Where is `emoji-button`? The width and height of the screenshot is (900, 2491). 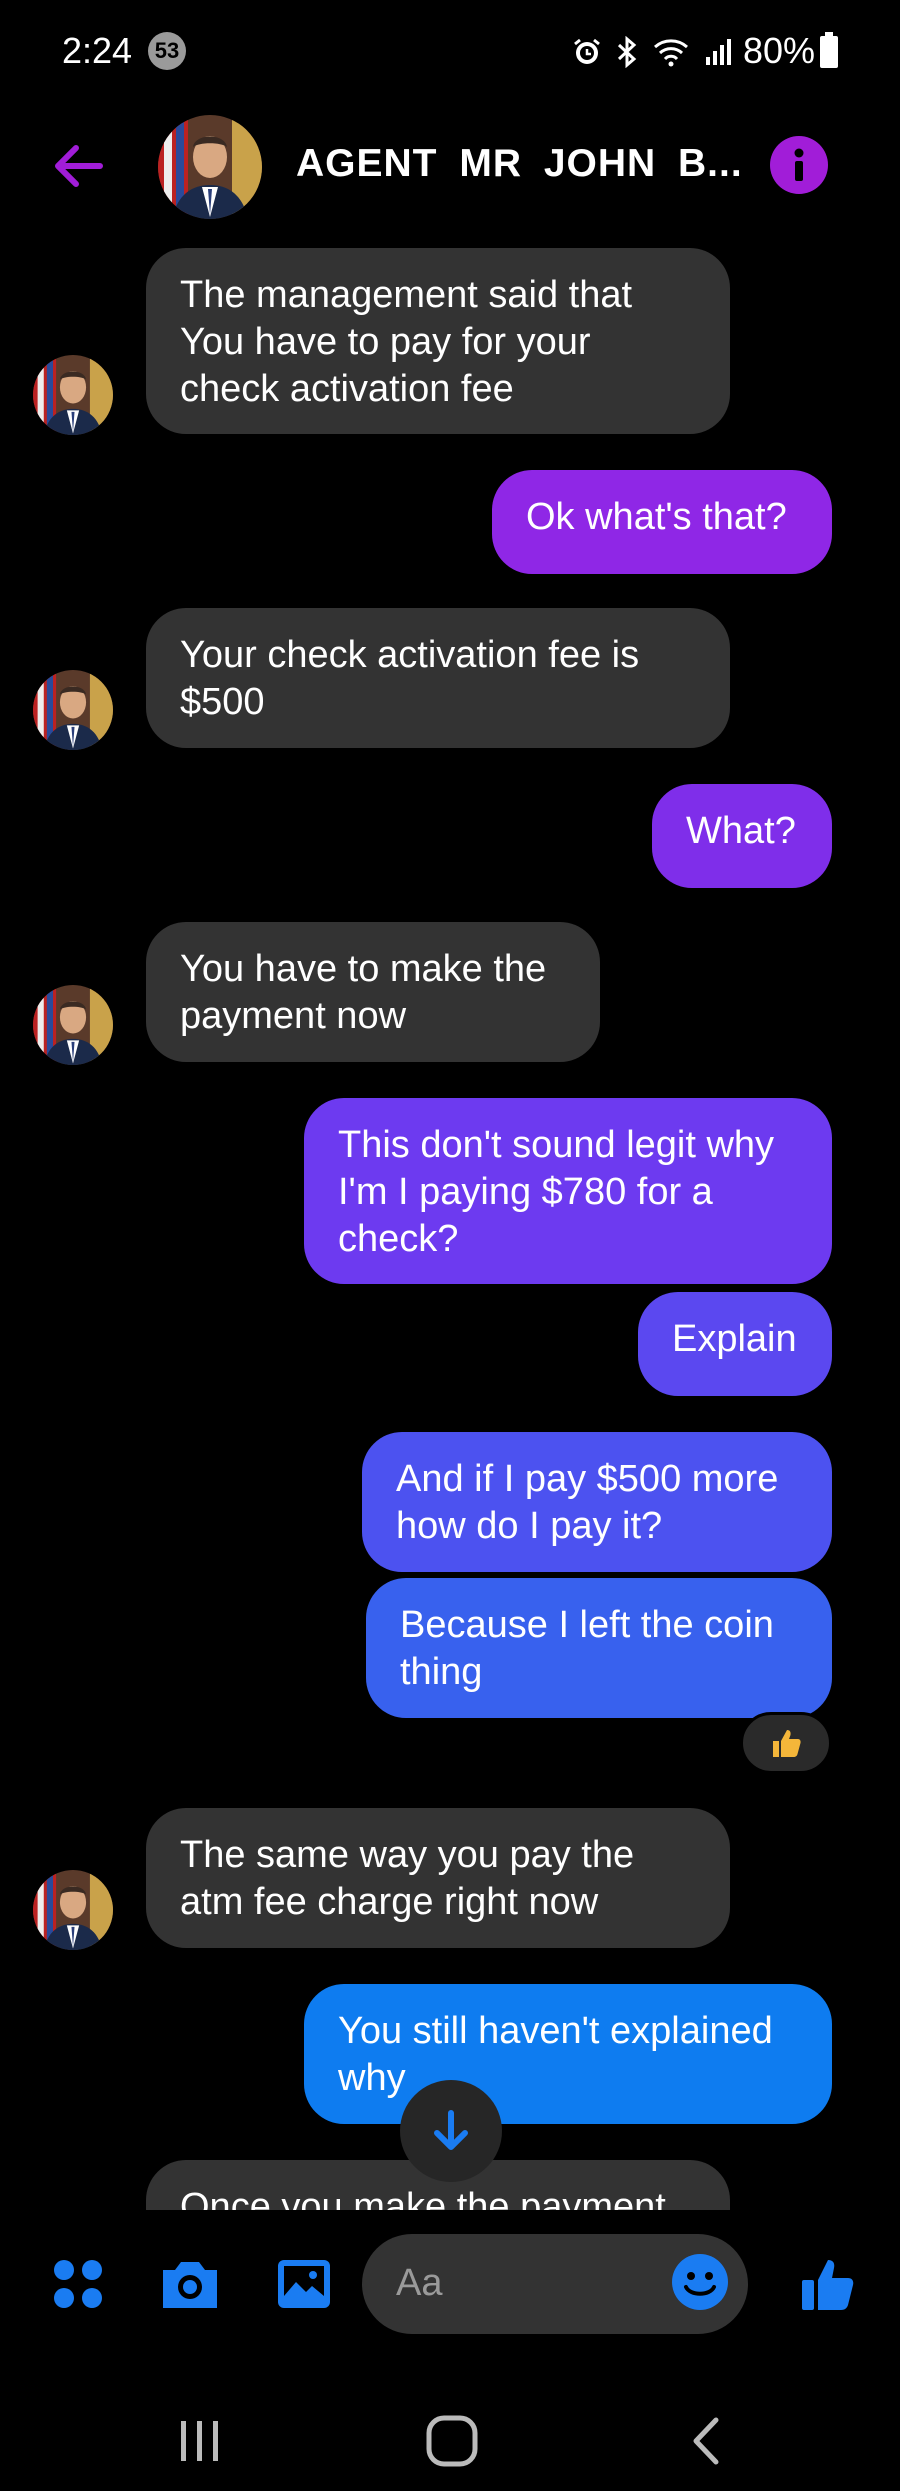 emoji-button is located at coordinates (700, 2282).